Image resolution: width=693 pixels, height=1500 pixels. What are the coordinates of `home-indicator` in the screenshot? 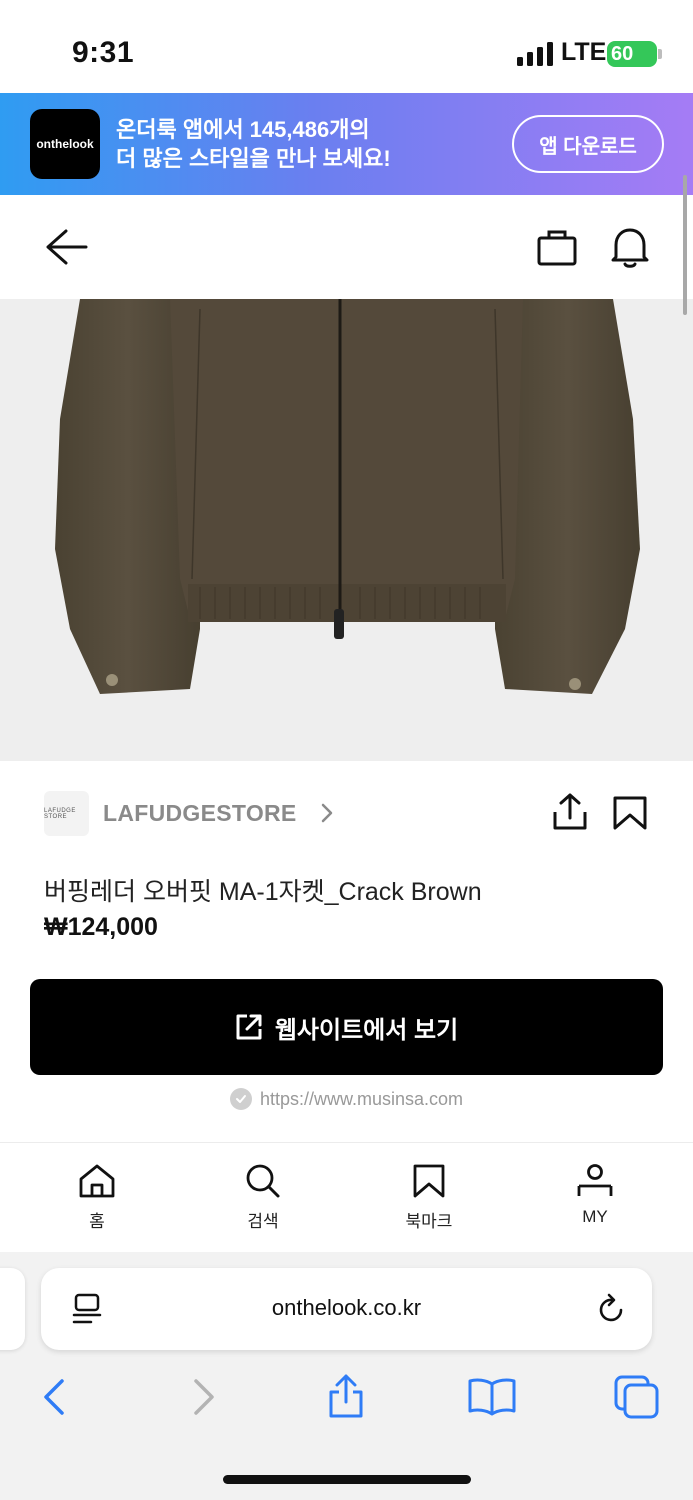 It's located at (347, 1479).